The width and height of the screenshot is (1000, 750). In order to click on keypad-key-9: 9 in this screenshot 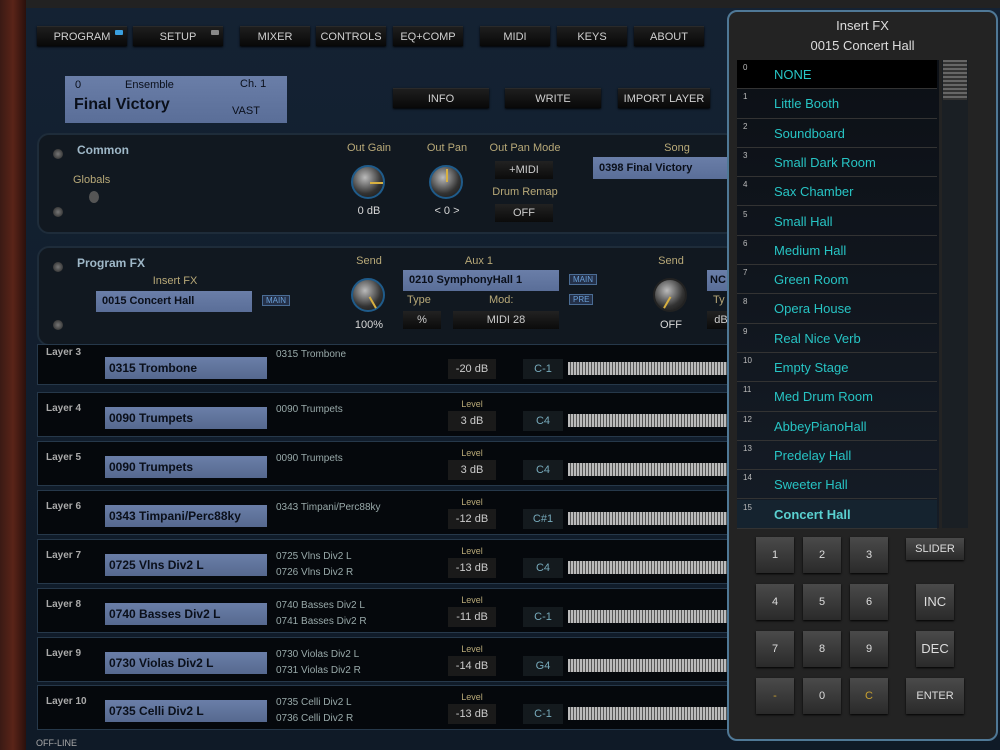, I will do `click(869, 649)`.